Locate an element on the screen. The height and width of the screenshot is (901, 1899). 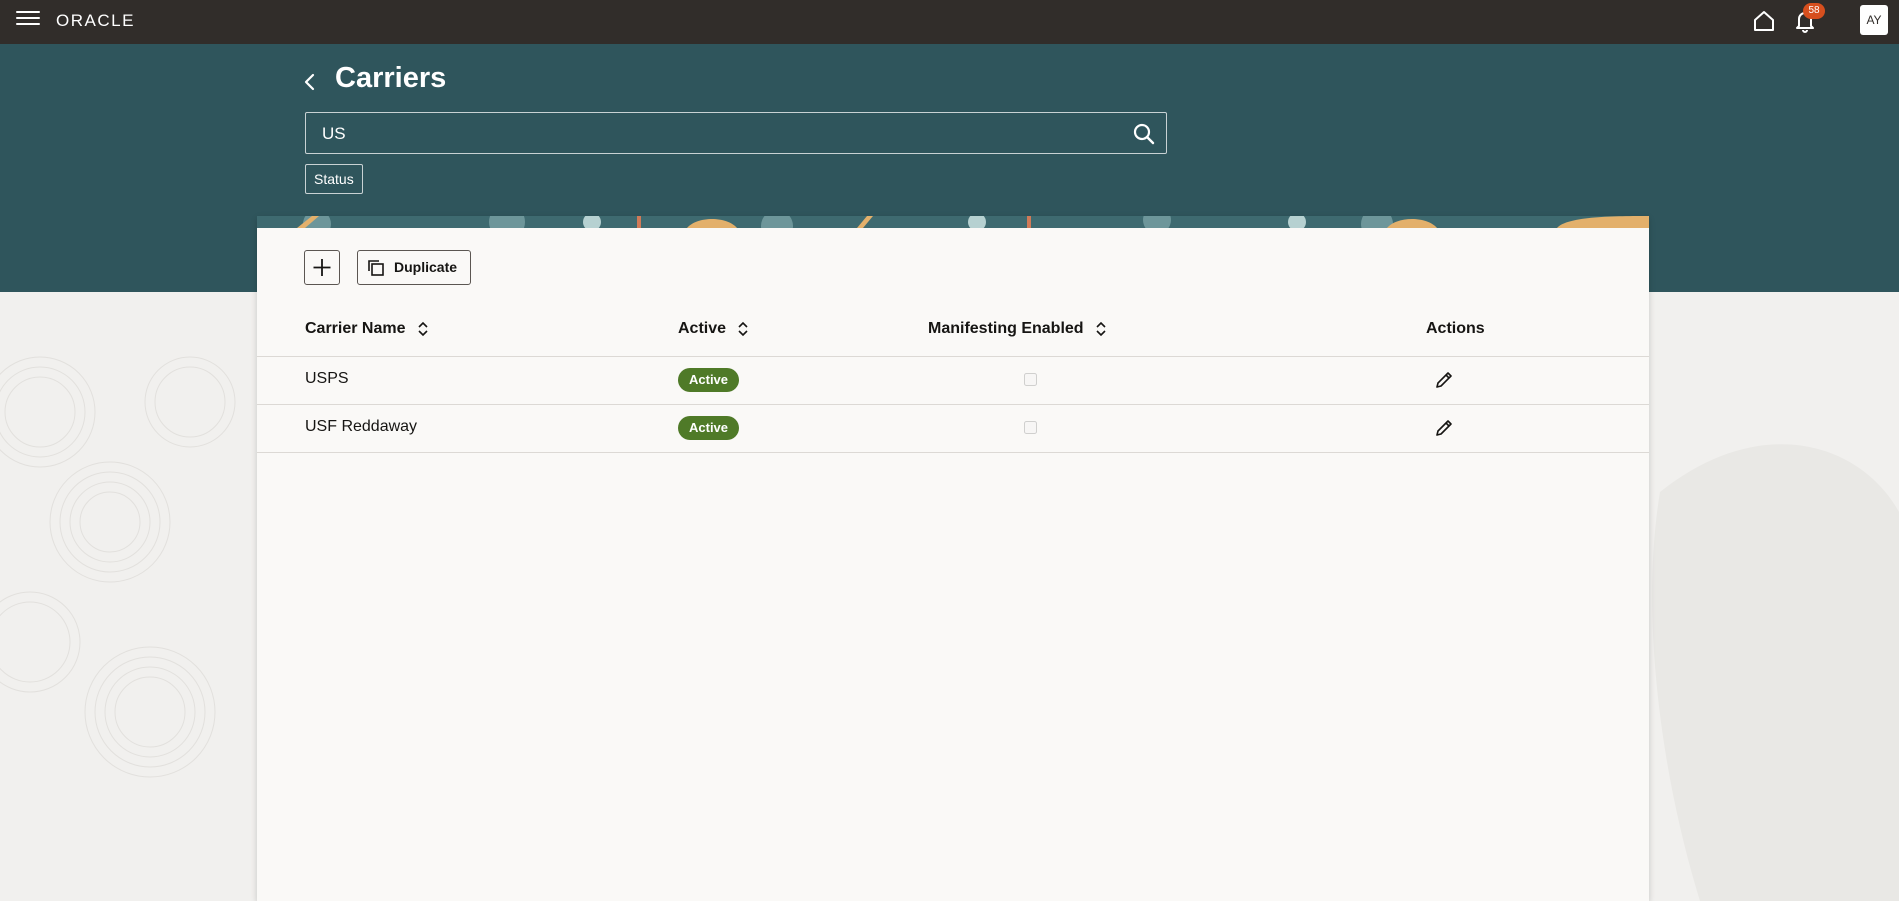
column-header-label: Manifesting Enabled is located at coordinates (1006, 328).